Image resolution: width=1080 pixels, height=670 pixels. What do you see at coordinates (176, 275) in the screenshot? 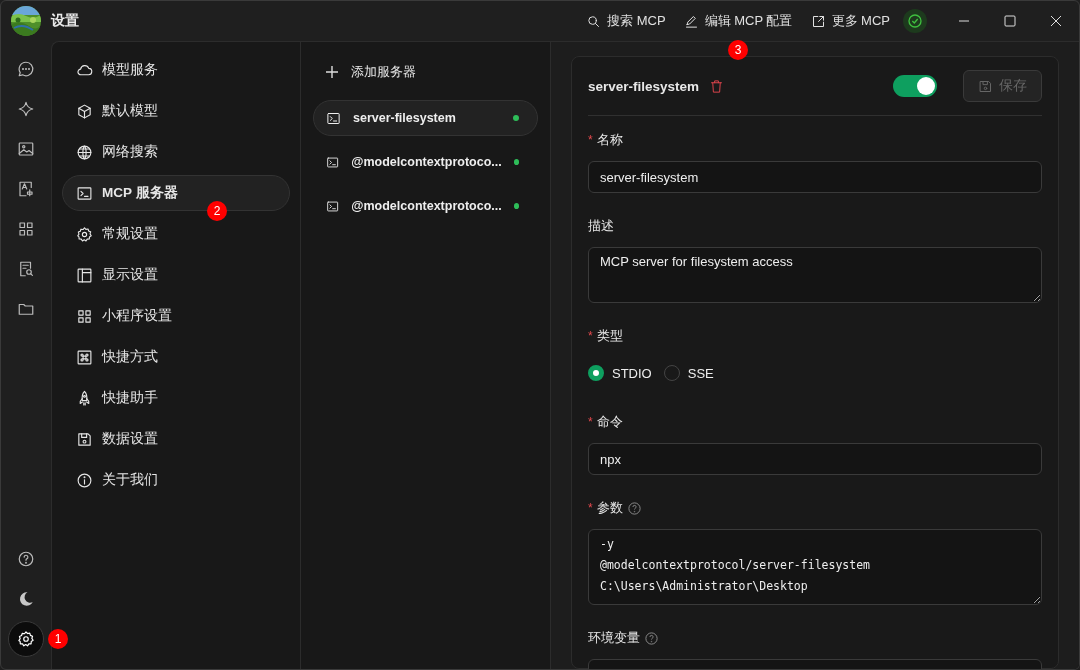
I see `menu-item: 显示设置` at bounding box center [176, 275].